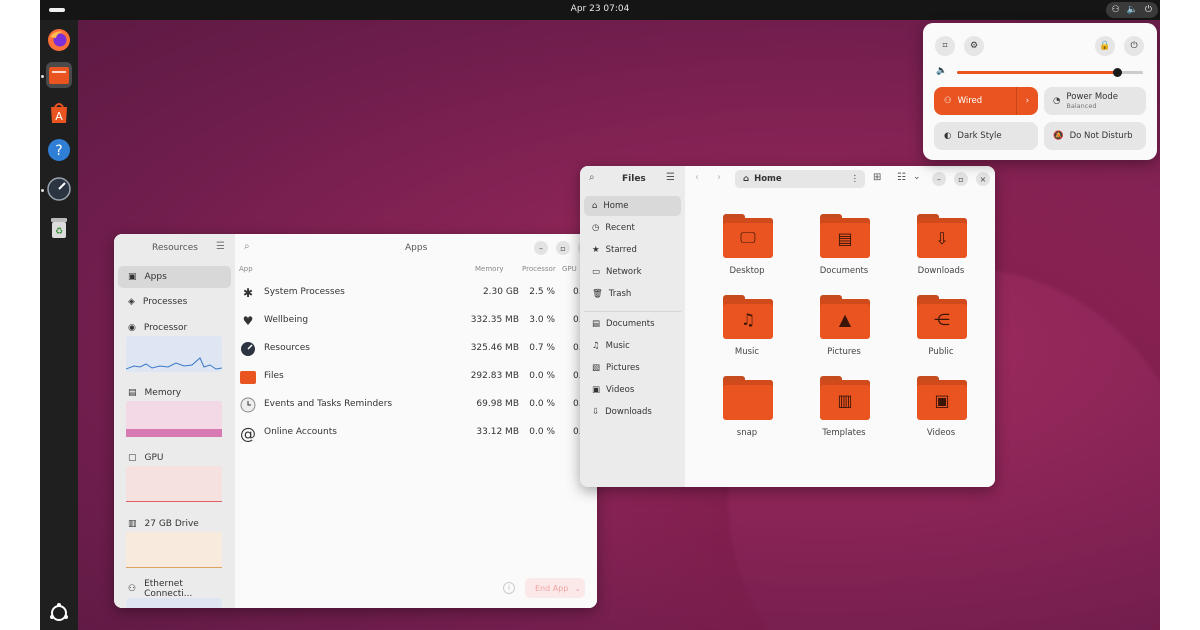 This screenshot has height=630, width=1200. I want to click on sidebar-item-pictures: ▧ Pictures, so click(632, 368).